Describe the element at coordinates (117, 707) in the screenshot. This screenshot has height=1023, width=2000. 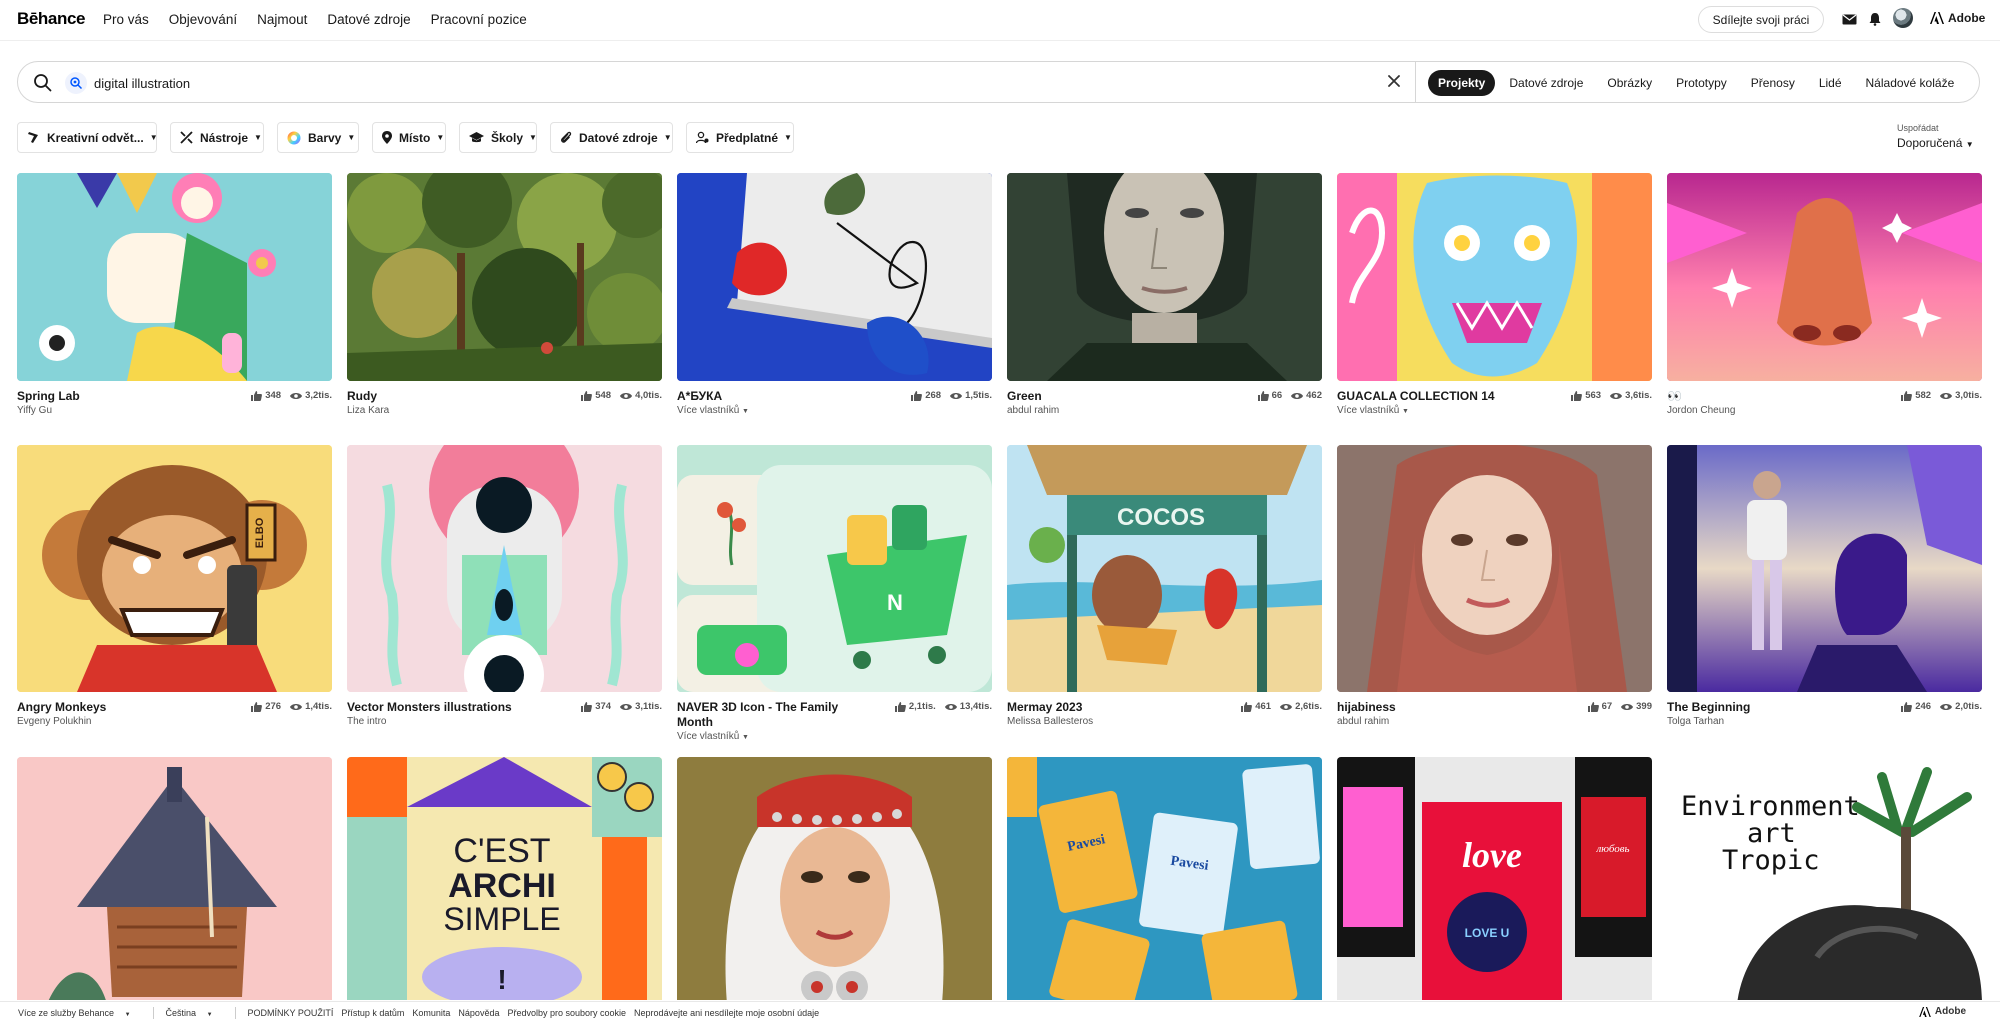
I see `project-title: Angry Monkeys` at that location.